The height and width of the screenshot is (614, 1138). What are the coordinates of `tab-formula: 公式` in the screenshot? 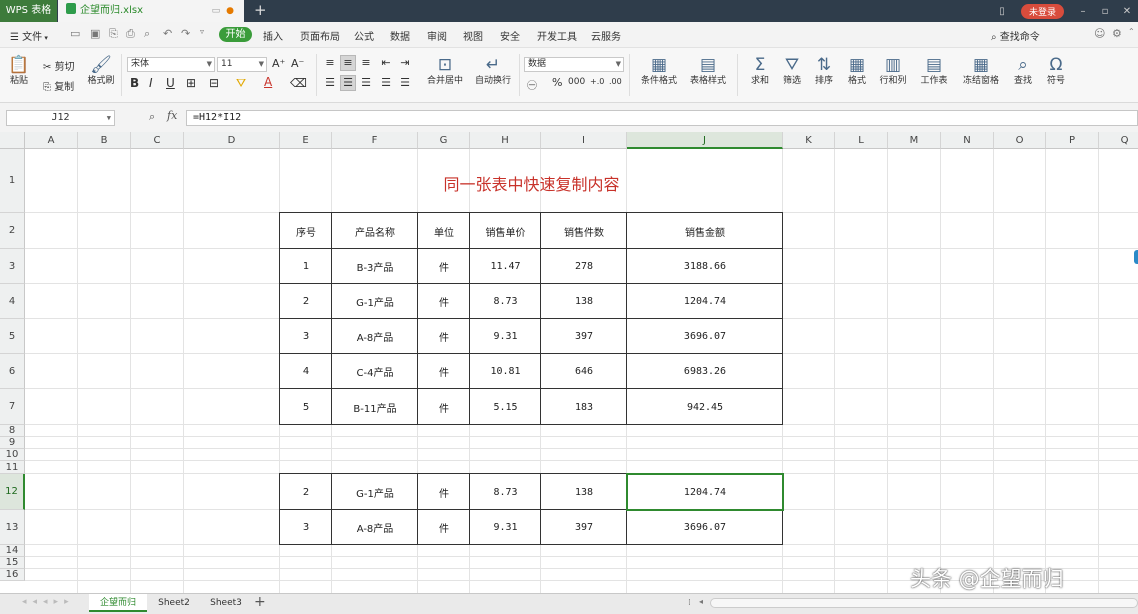 It's located at (364, 35).